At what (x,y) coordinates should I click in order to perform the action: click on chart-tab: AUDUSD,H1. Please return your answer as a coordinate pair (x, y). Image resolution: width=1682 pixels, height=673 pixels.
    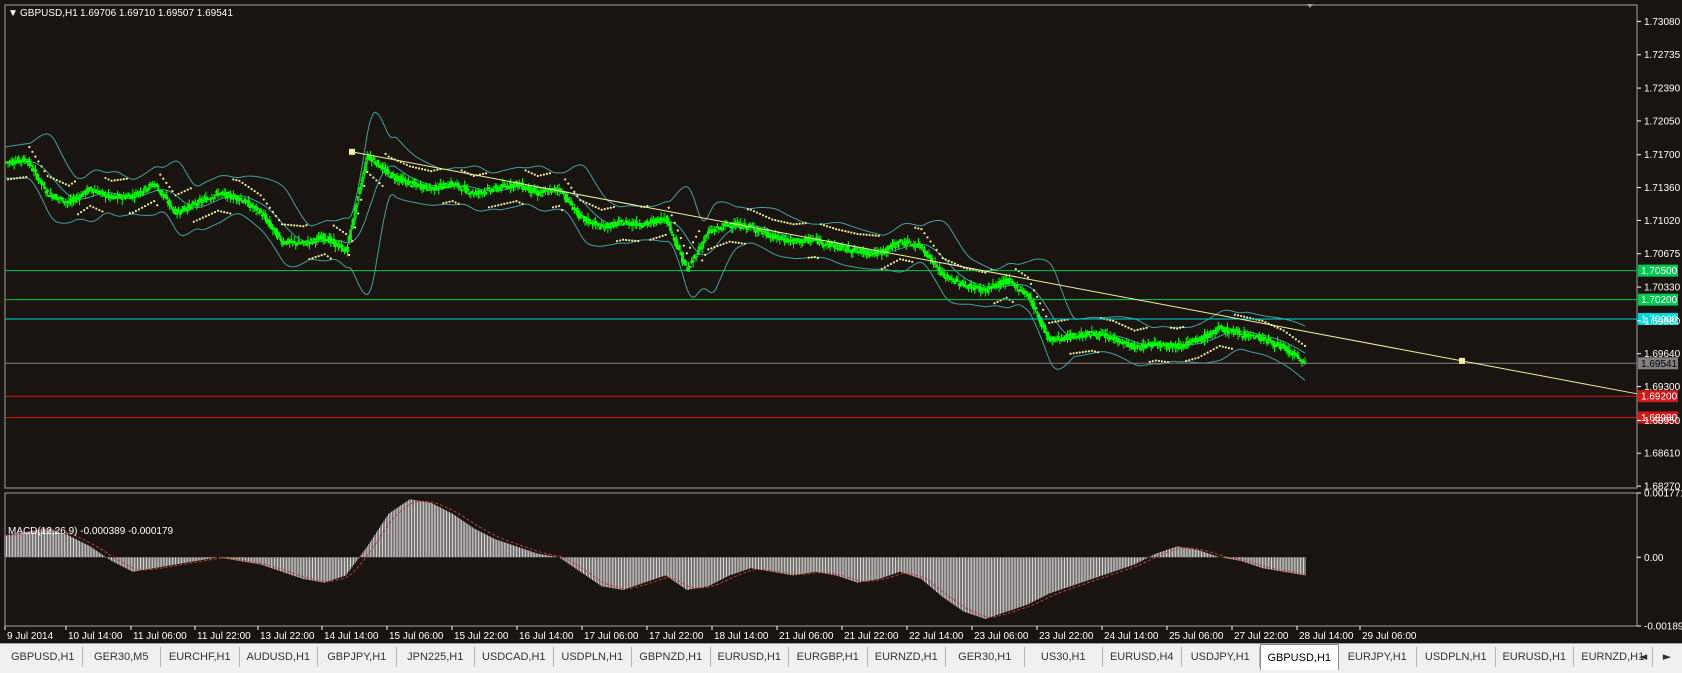
    Looking at the image, I should click on (279, 657).